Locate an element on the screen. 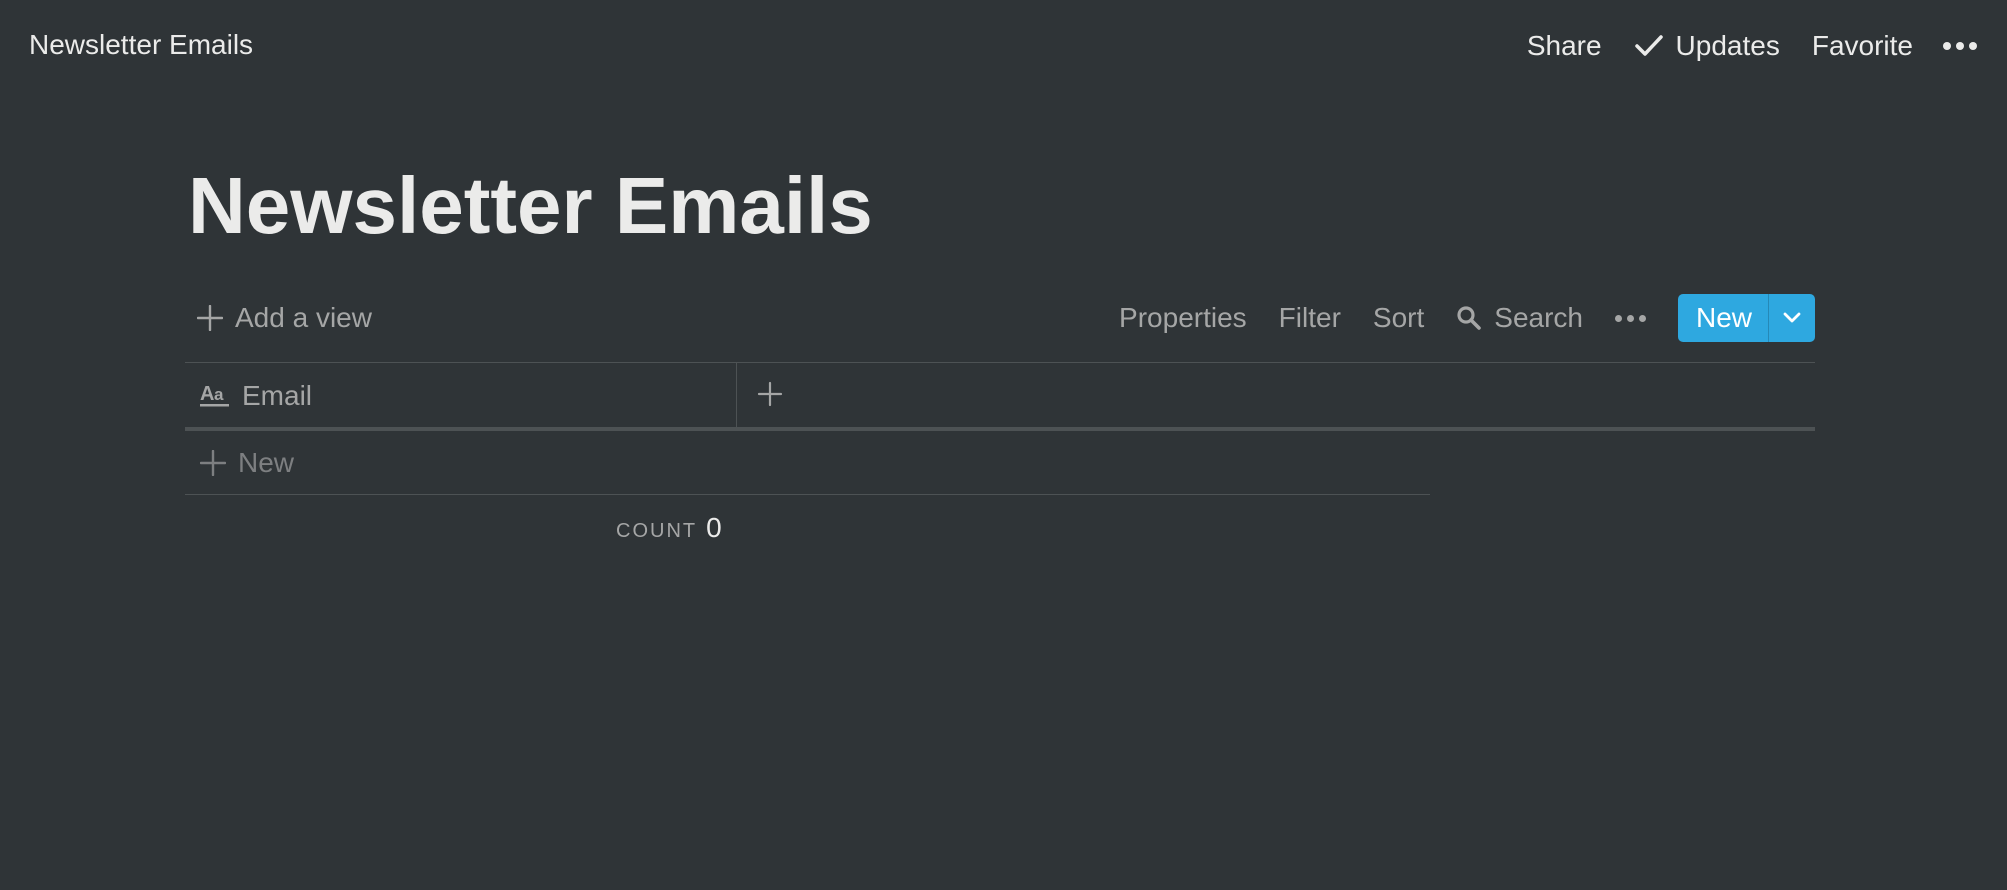  more-options-icon is located at coordinates (1630, 318).